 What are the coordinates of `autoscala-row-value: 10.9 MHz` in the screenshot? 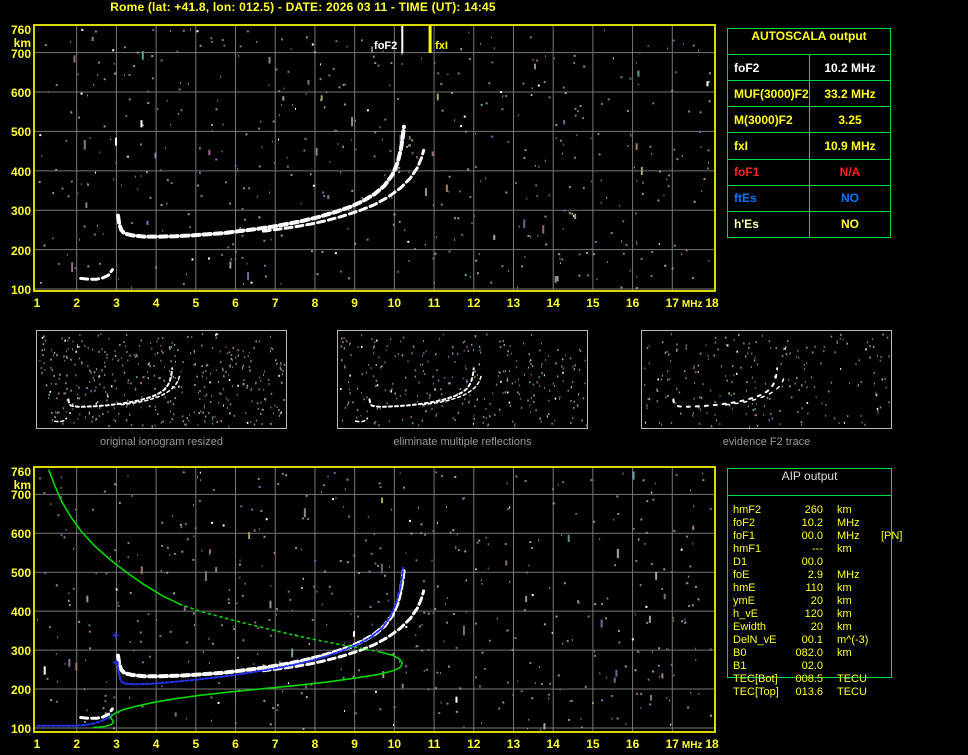 It's located at (850, 145).